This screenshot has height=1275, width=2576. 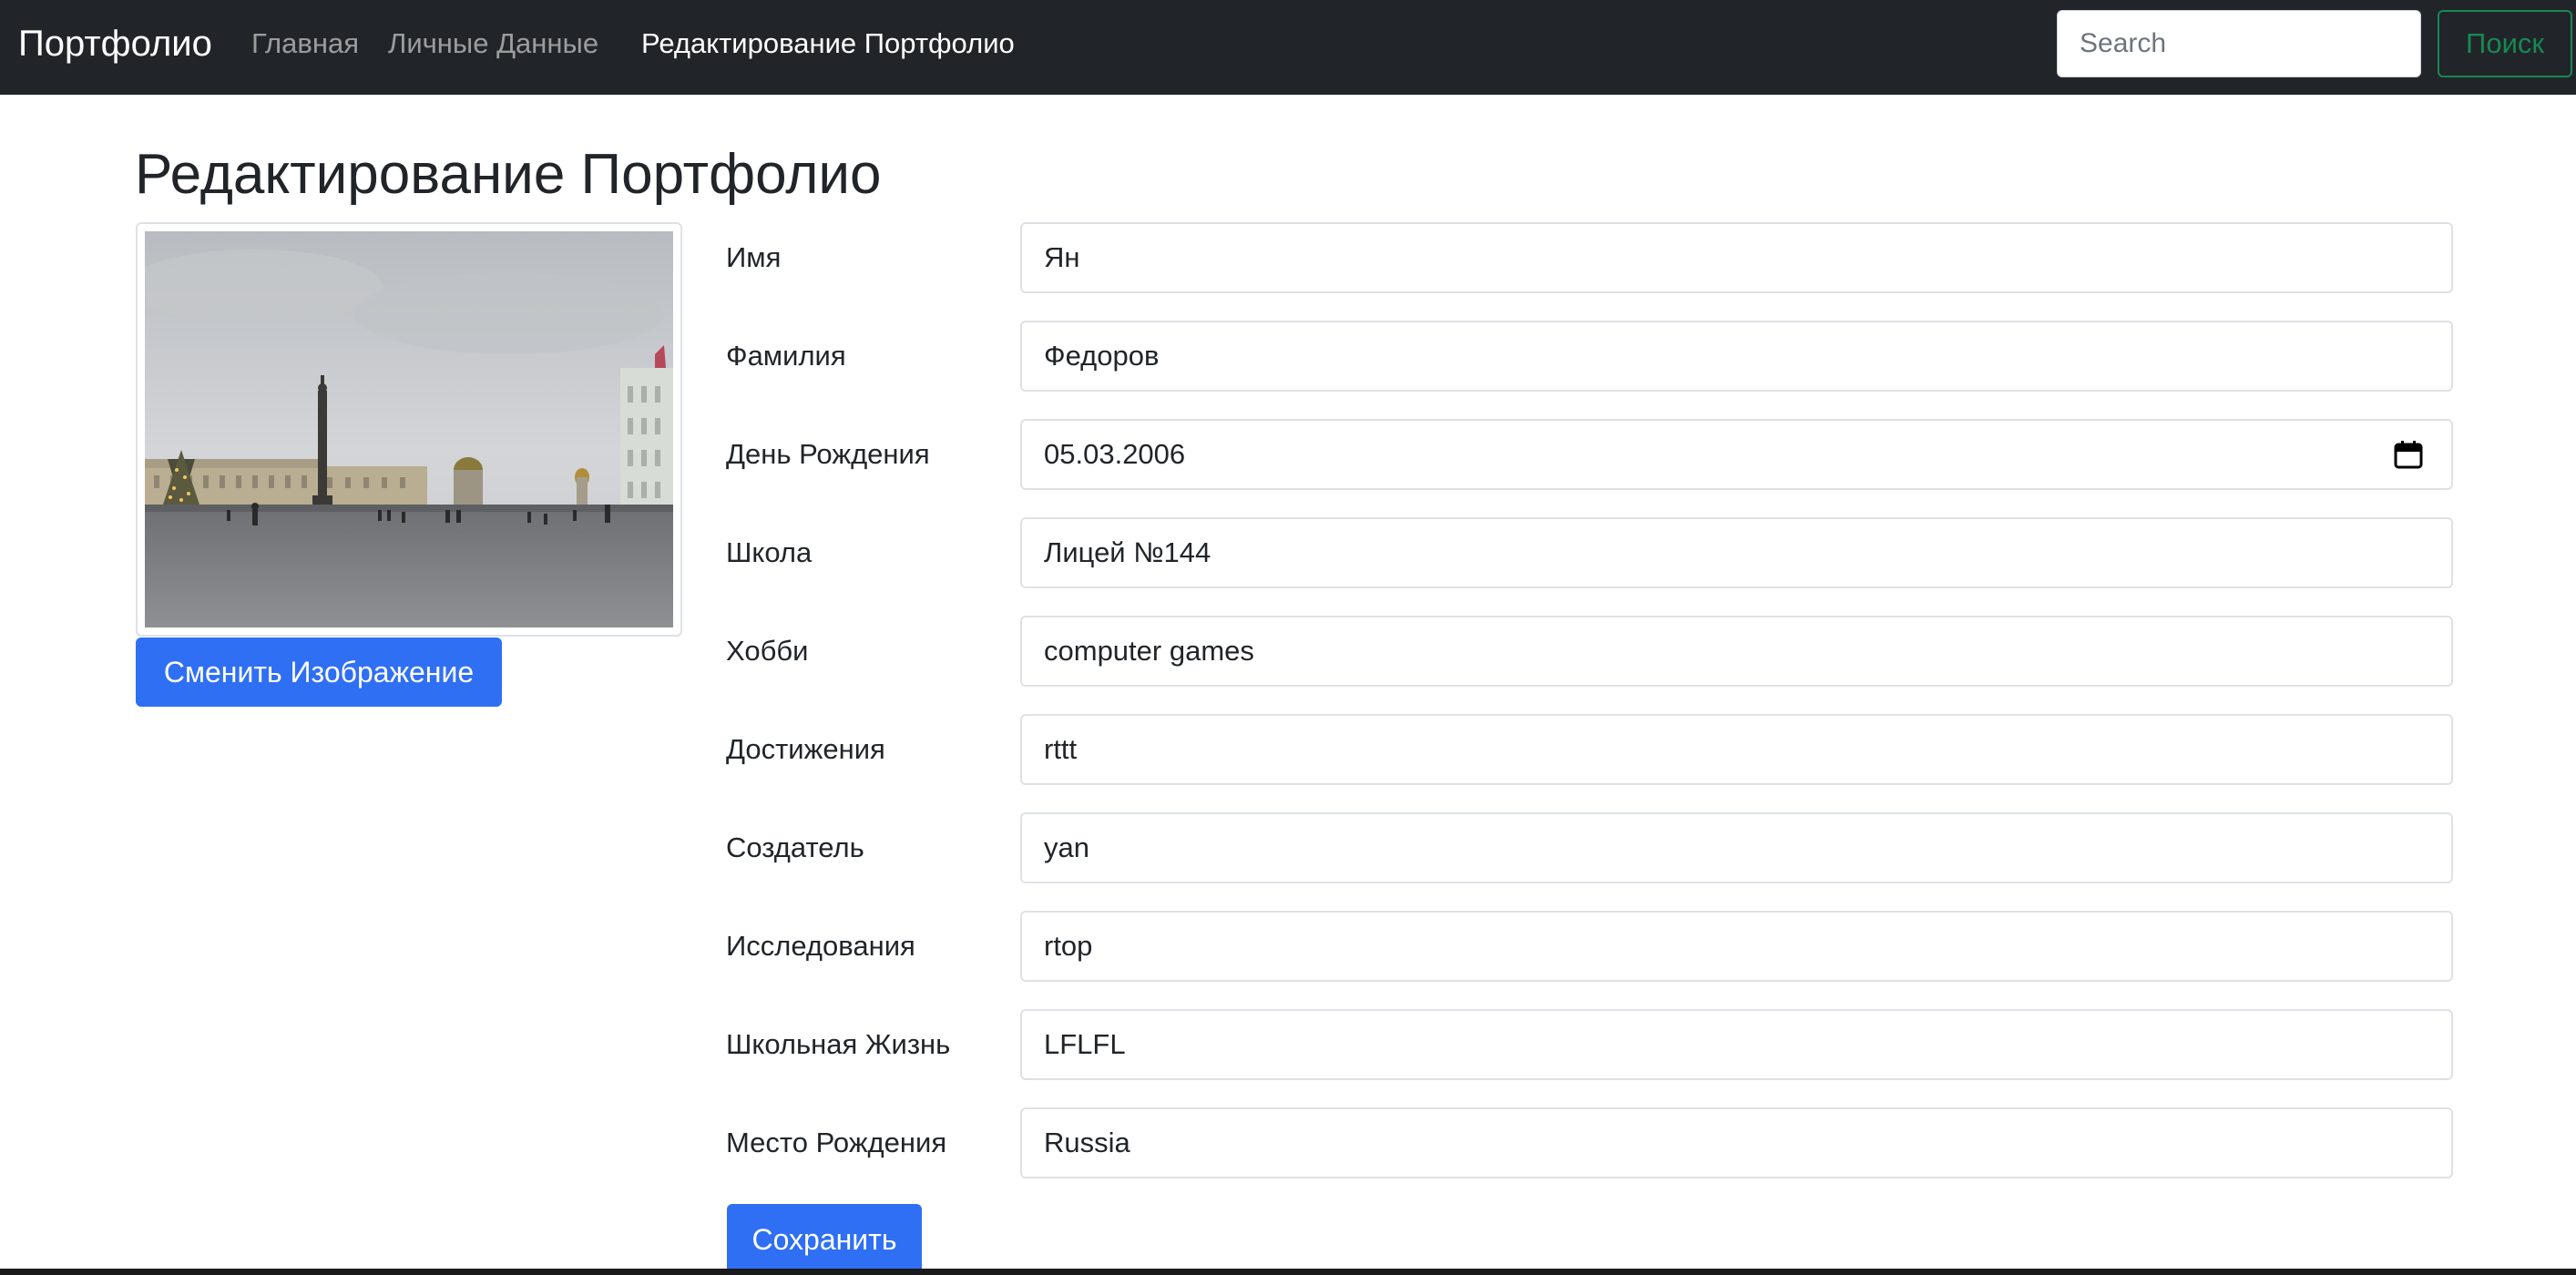 I want to click on nav-link-edit-portfolio: Редактирование Портфолио, so click(x=828, y=48).